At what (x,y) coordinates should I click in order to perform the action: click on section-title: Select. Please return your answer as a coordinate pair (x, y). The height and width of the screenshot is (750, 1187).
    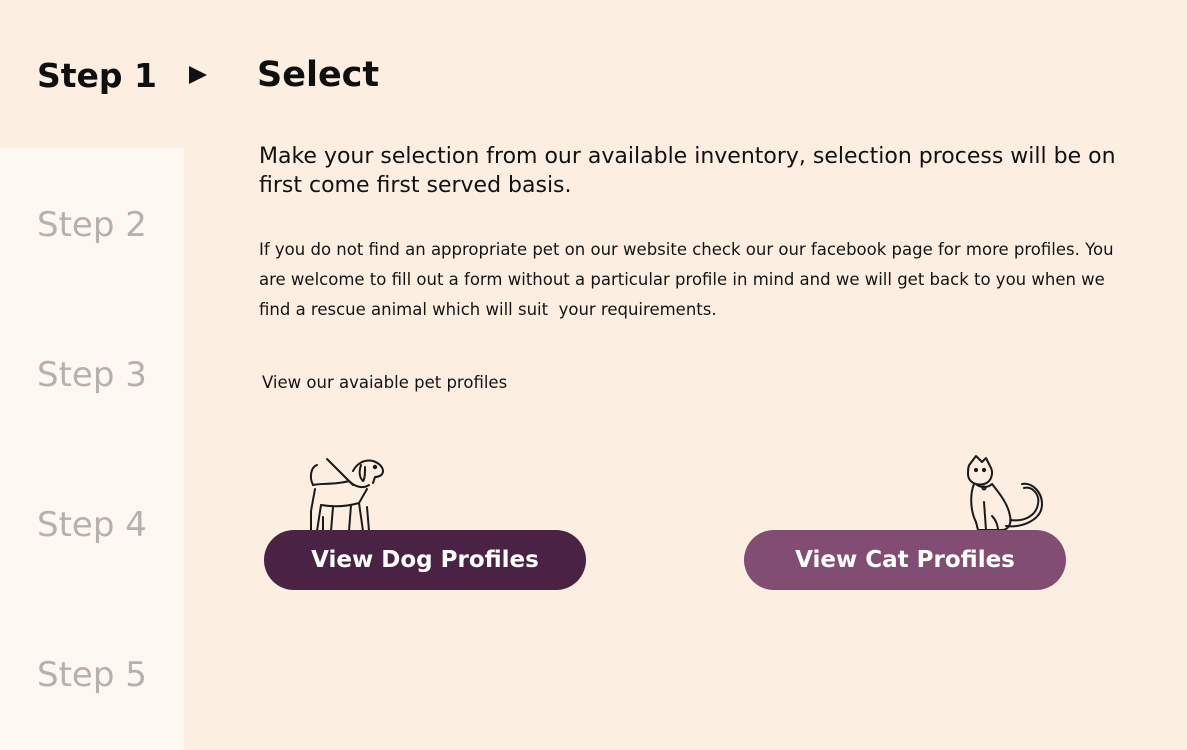
    Looking at the image, I should click on (318, 75).